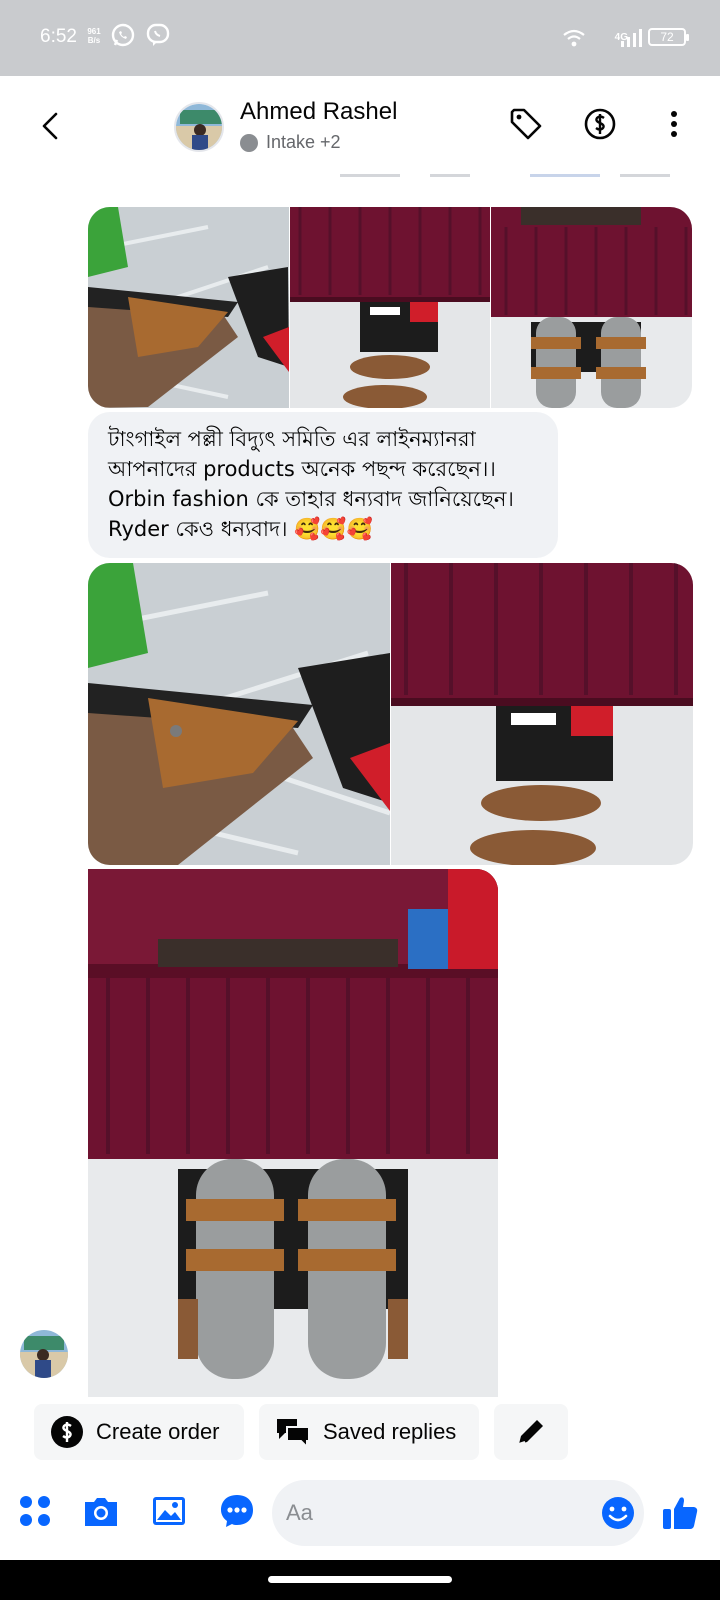 The width and height of the screenshot is (720, 1600). What do you see at coordinates (158, 1431) in the screenshot?
I see `create-order-label: Create order` at bounding box center [158, 1431].